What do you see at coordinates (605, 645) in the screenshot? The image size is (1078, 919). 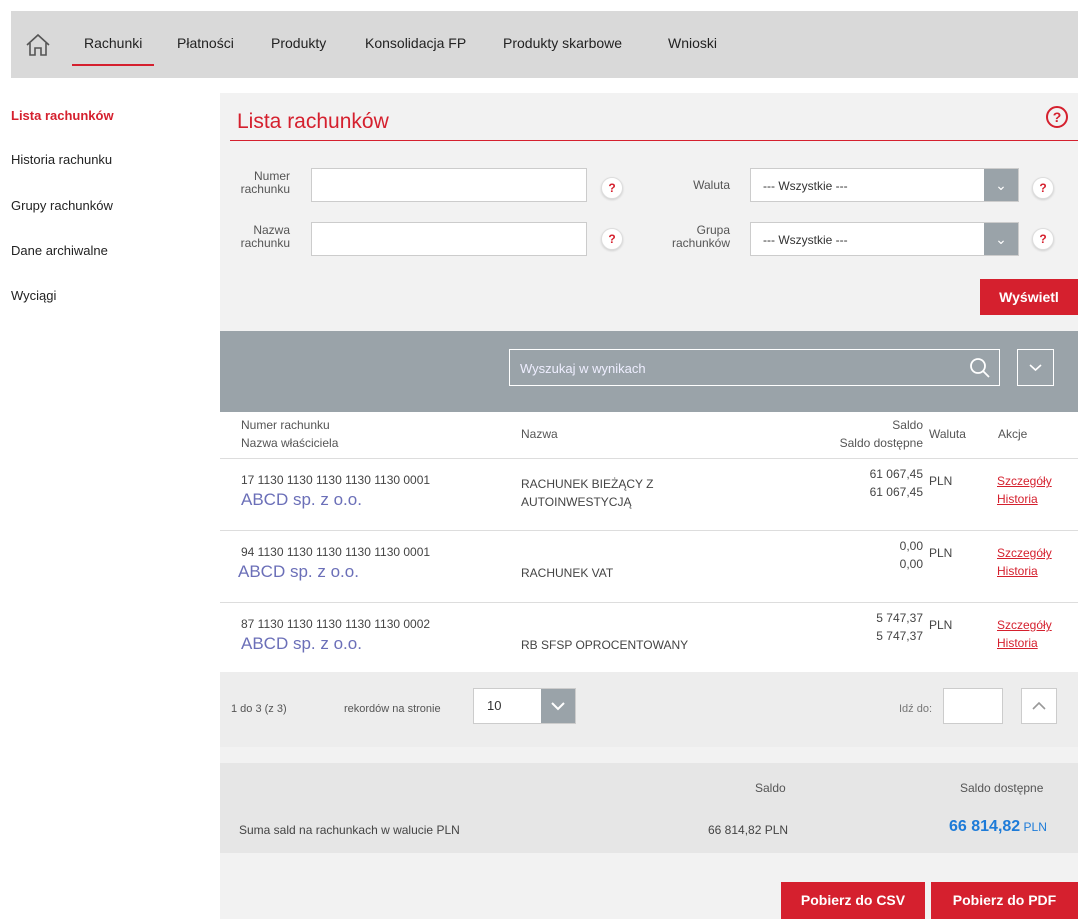 I see `account-name: RB SFSP OPROCENTOWANY` at bounding box center [605, 645].